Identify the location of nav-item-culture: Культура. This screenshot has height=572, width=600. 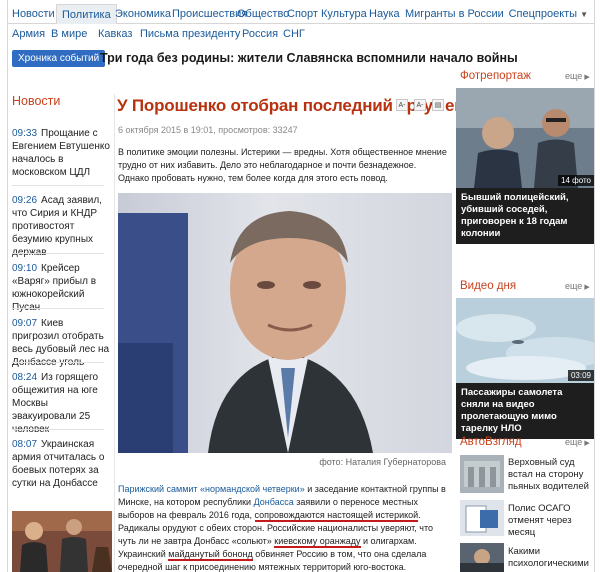
(344, 14).